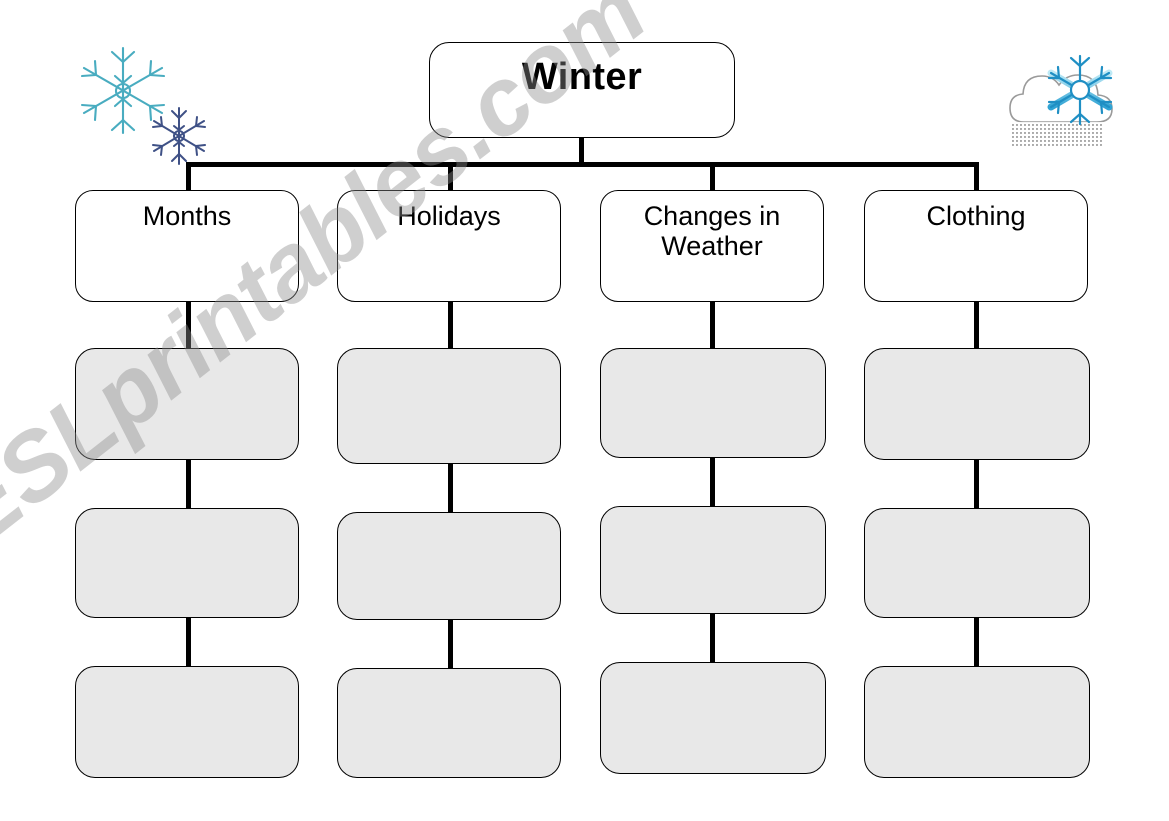 Image resolution: width=1169 pixels, height=821 pixels. Describe the element at coordinates (449, 216) in the screenshot. I see `category-label: Holidays` at that location.